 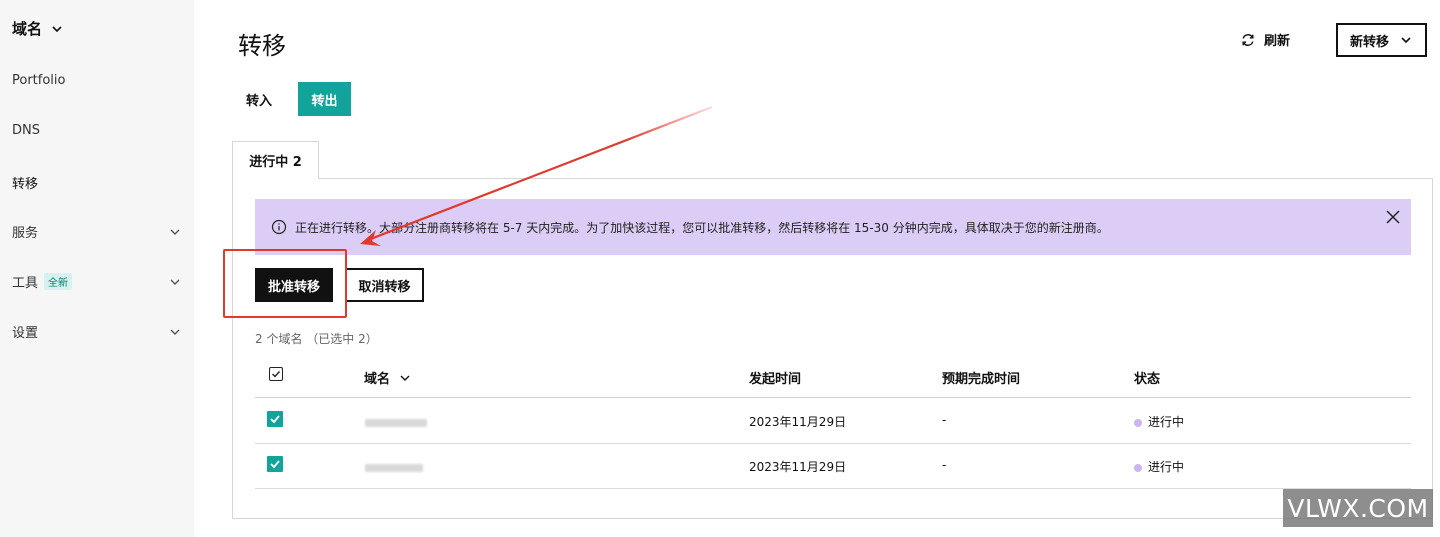 I want to click on transfer-out-toggle: 转出, so click(x=324, y=99).